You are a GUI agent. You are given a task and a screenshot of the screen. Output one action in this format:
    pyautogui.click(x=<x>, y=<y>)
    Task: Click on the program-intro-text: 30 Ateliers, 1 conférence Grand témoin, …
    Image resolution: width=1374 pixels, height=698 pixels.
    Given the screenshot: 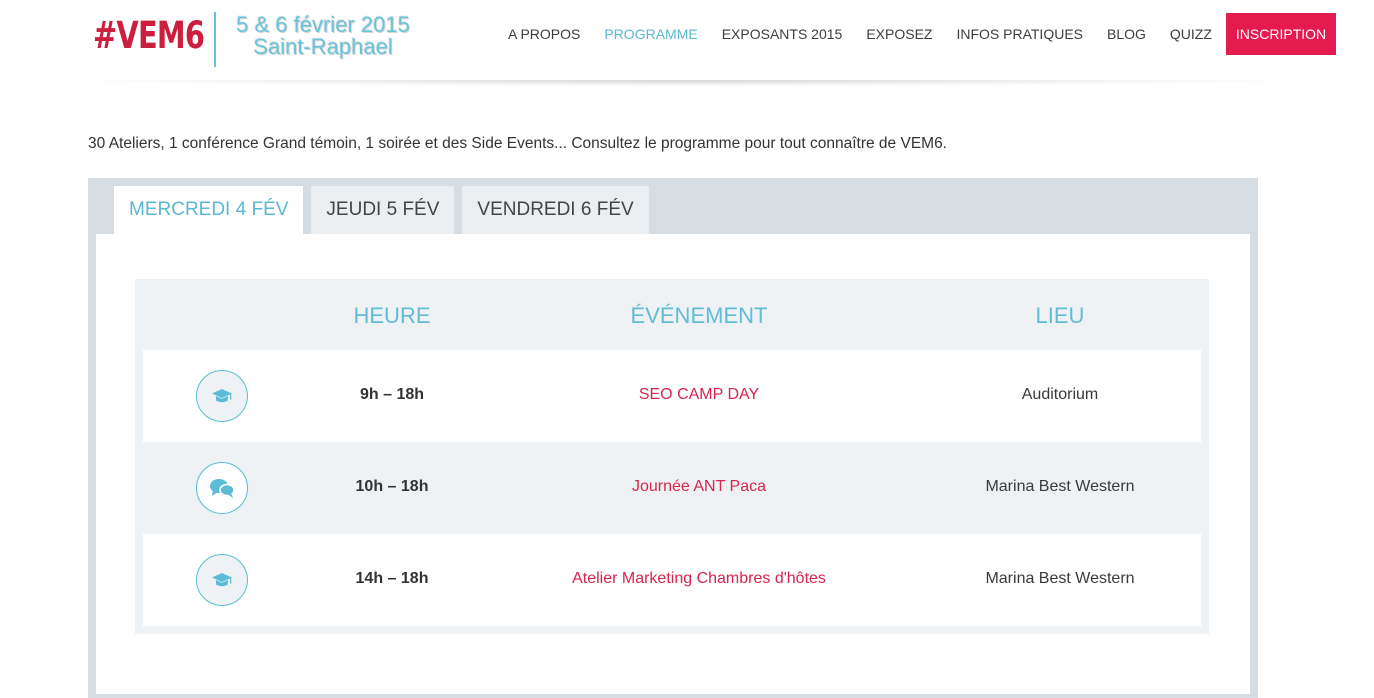 What is the action you would take?
    pyautogui.click(x=517, y=143)
    